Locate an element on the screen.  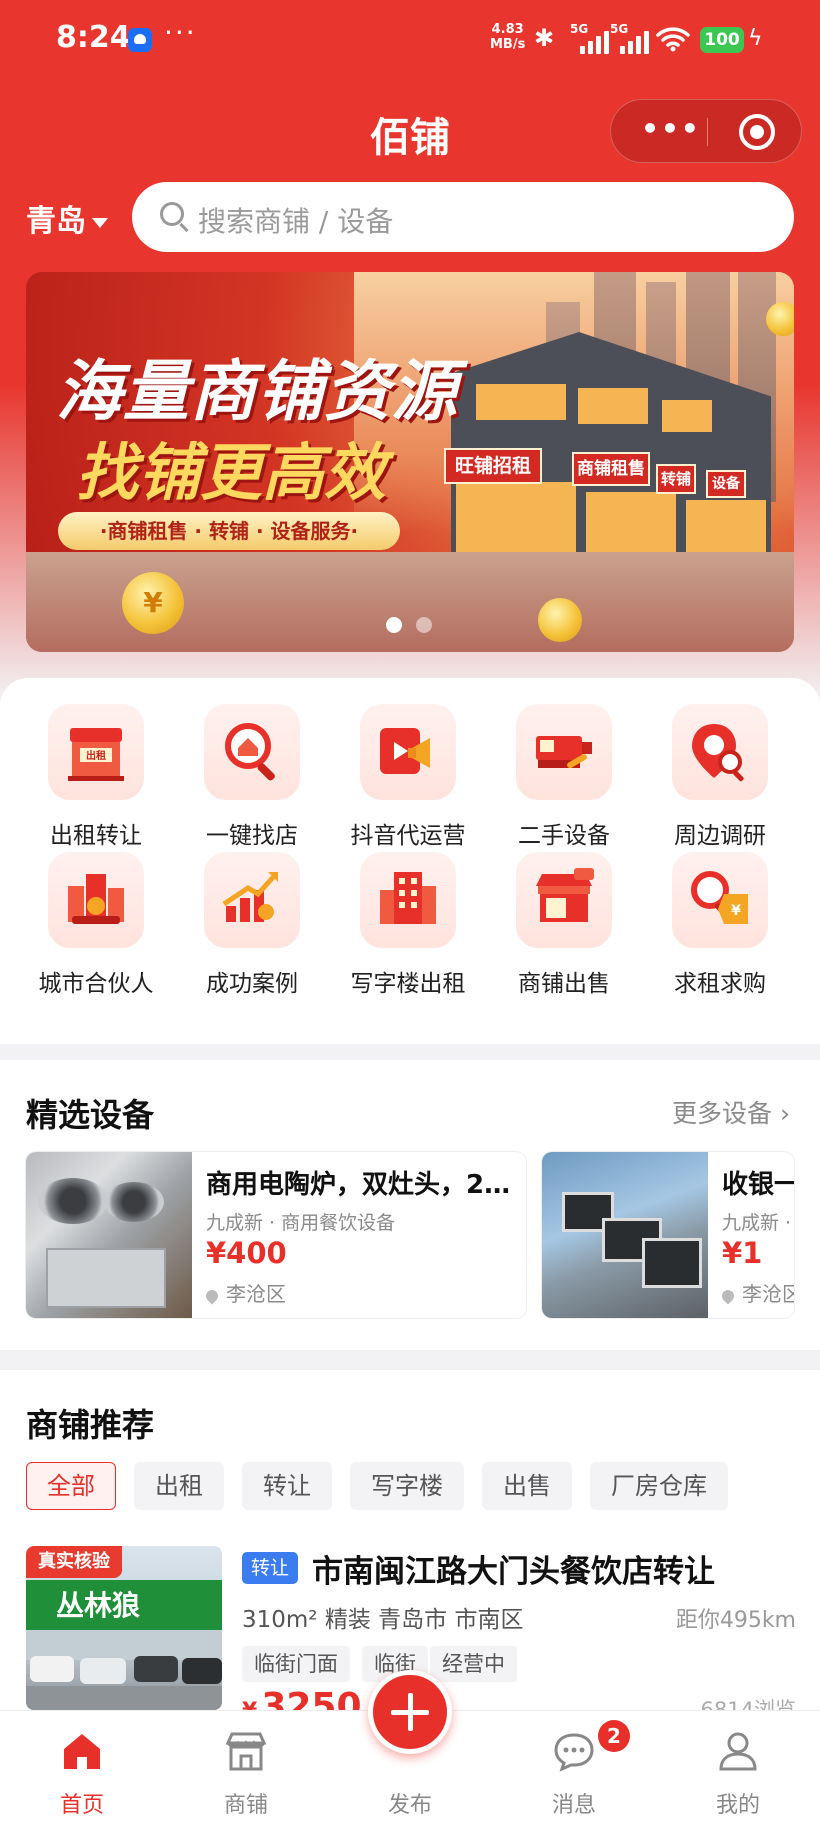
category-success-cases: 成功案例 is located at coordinates (252, 925).